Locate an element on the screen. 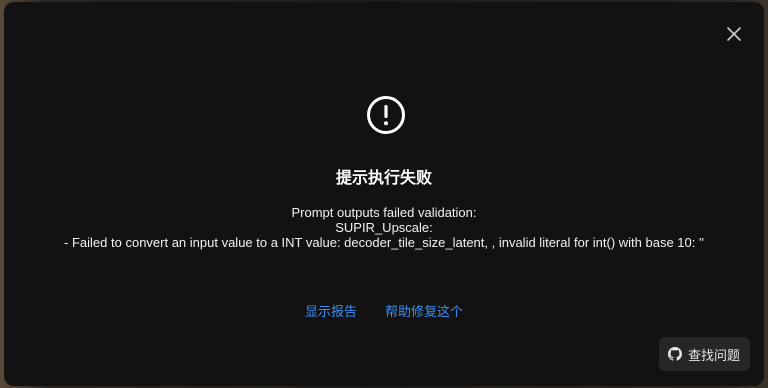  message-line: SUPIR_Upscale: is located at coordinates (384, 227).